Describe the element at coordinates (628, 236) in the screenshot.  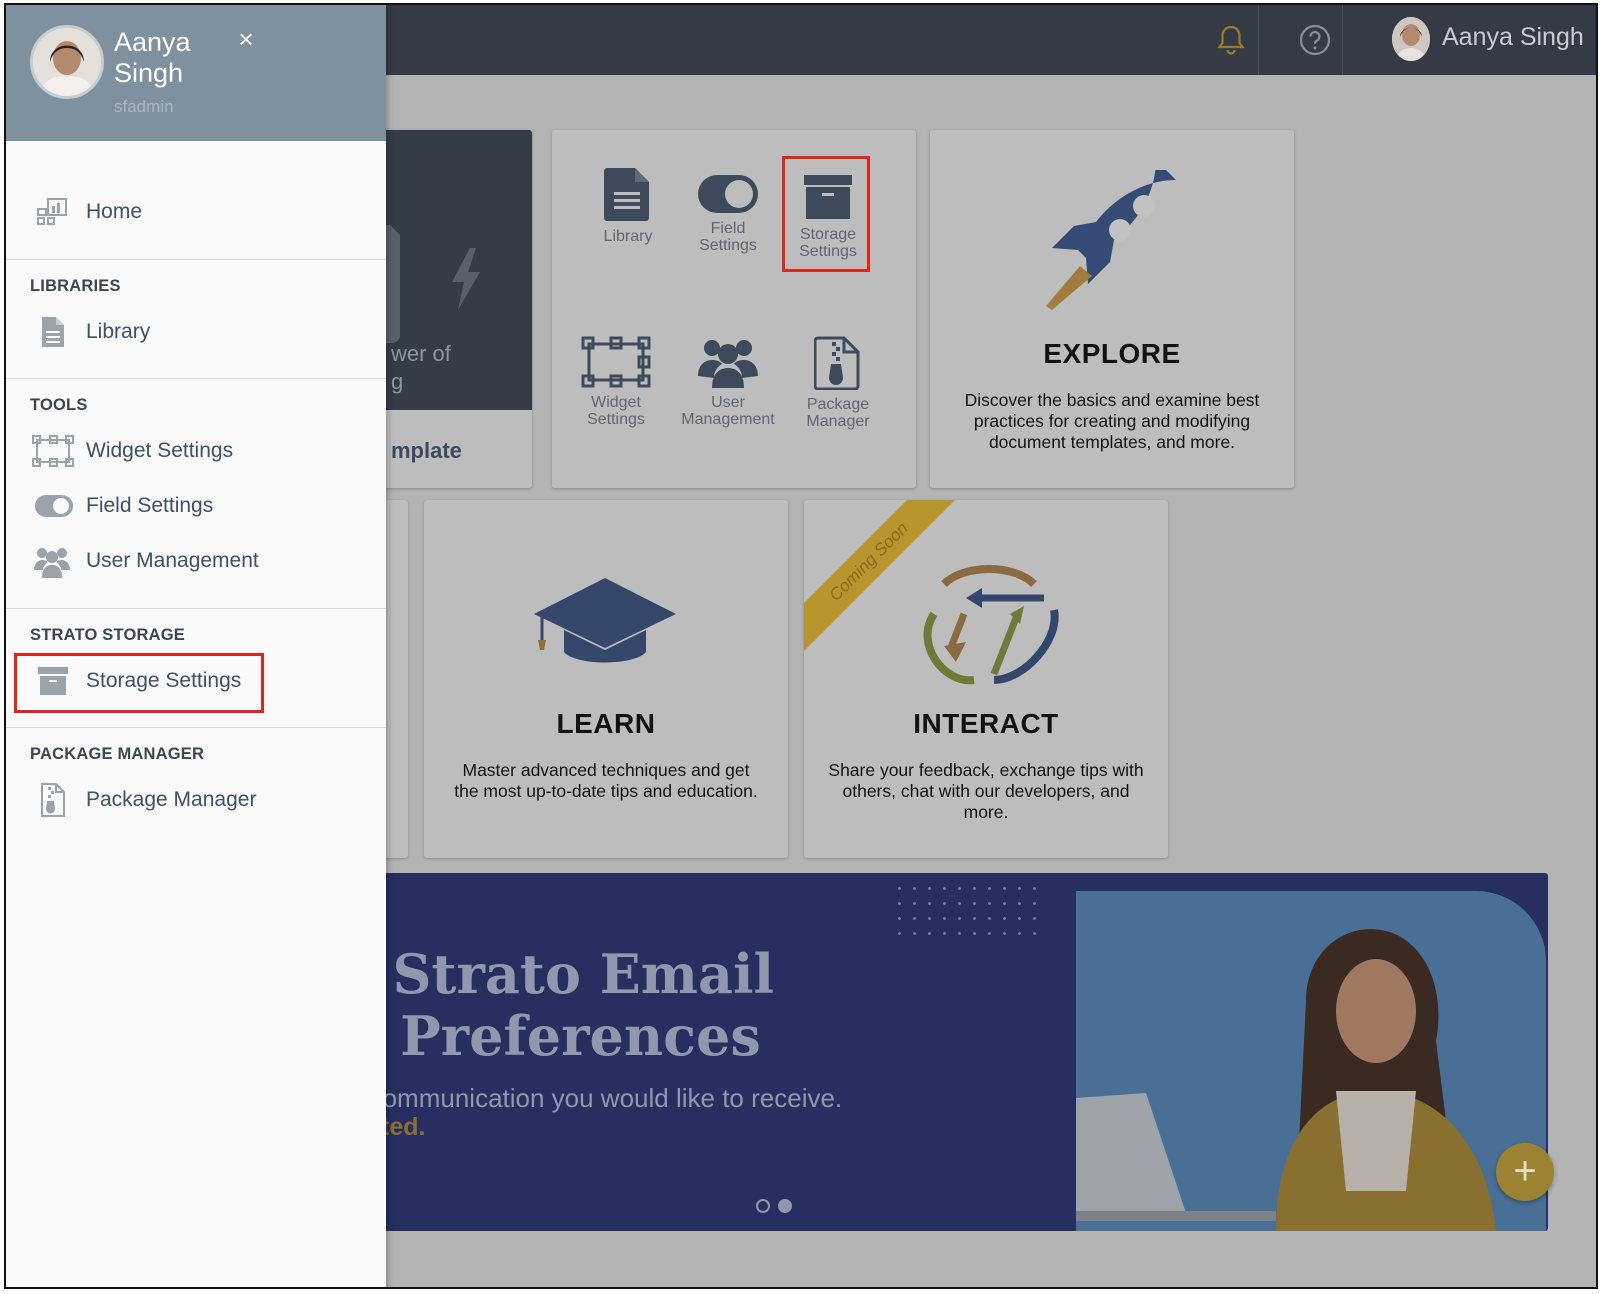
I see `tool-library-label: Library` at that location.